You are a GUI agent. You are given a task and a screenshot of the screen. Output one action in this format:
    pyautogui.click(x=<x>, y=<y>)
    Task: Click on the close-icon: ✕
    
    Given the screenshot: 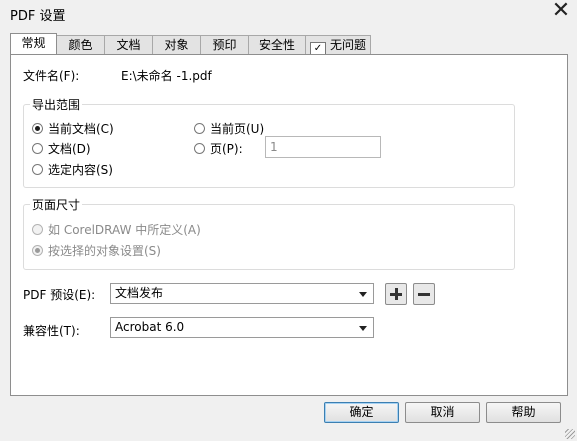 What is the action you would take?
    pyautogui.click(x=561, y=12)
    